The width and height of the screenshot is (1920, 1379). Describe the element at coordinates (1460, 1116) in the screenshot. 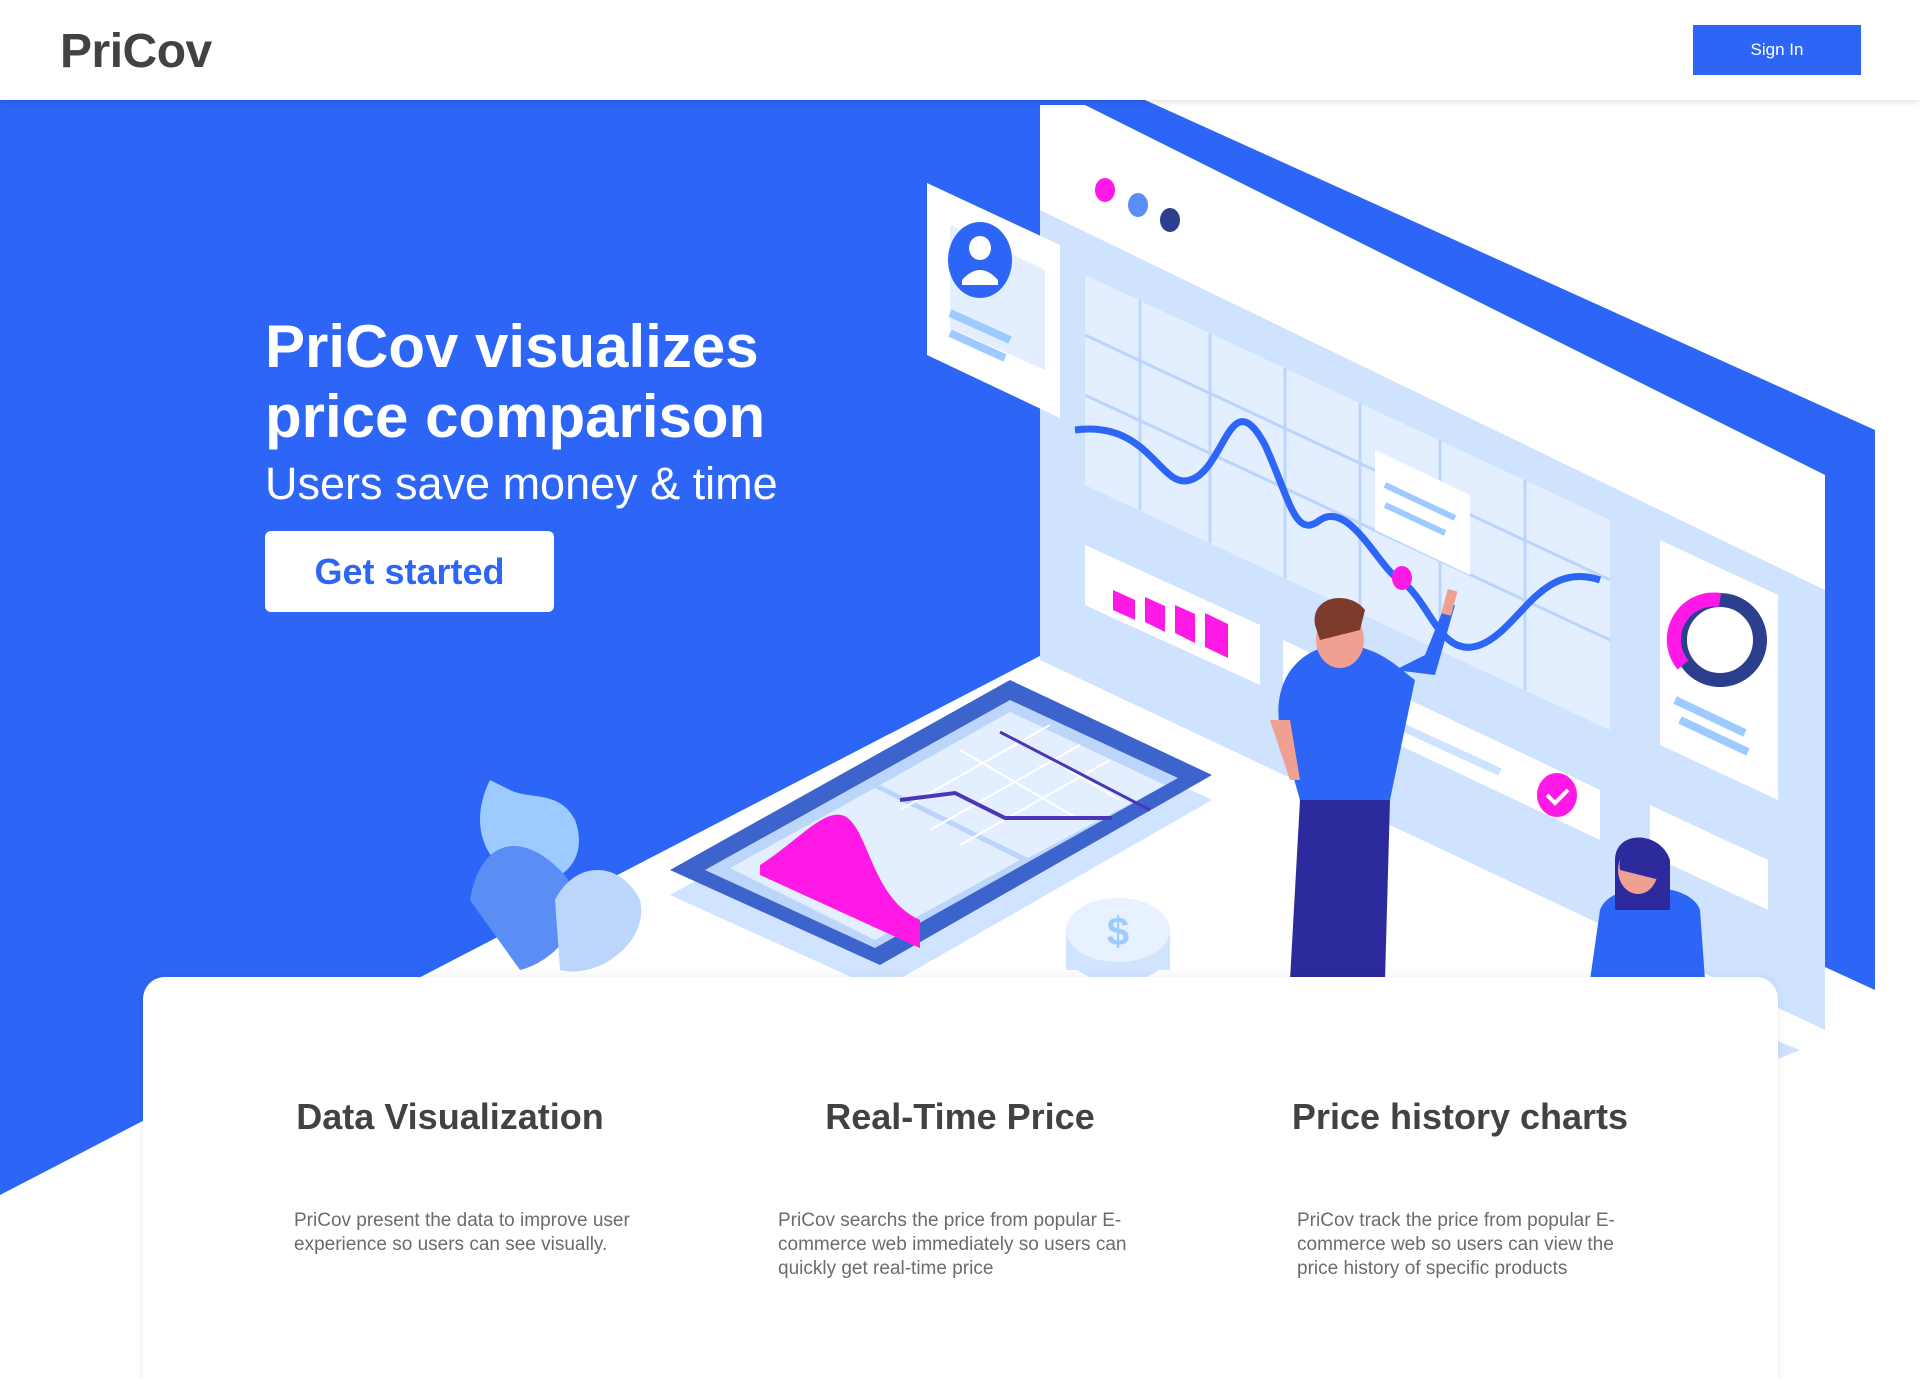

I see `feature-title: Price history charts` at that location.